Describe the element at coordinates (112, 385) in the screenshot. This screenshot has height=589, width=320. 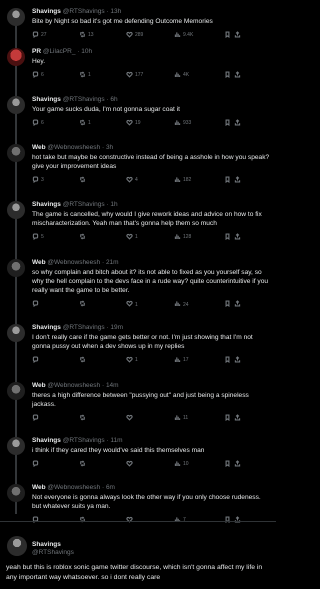
I see `tweet-time: 14m` at that location.